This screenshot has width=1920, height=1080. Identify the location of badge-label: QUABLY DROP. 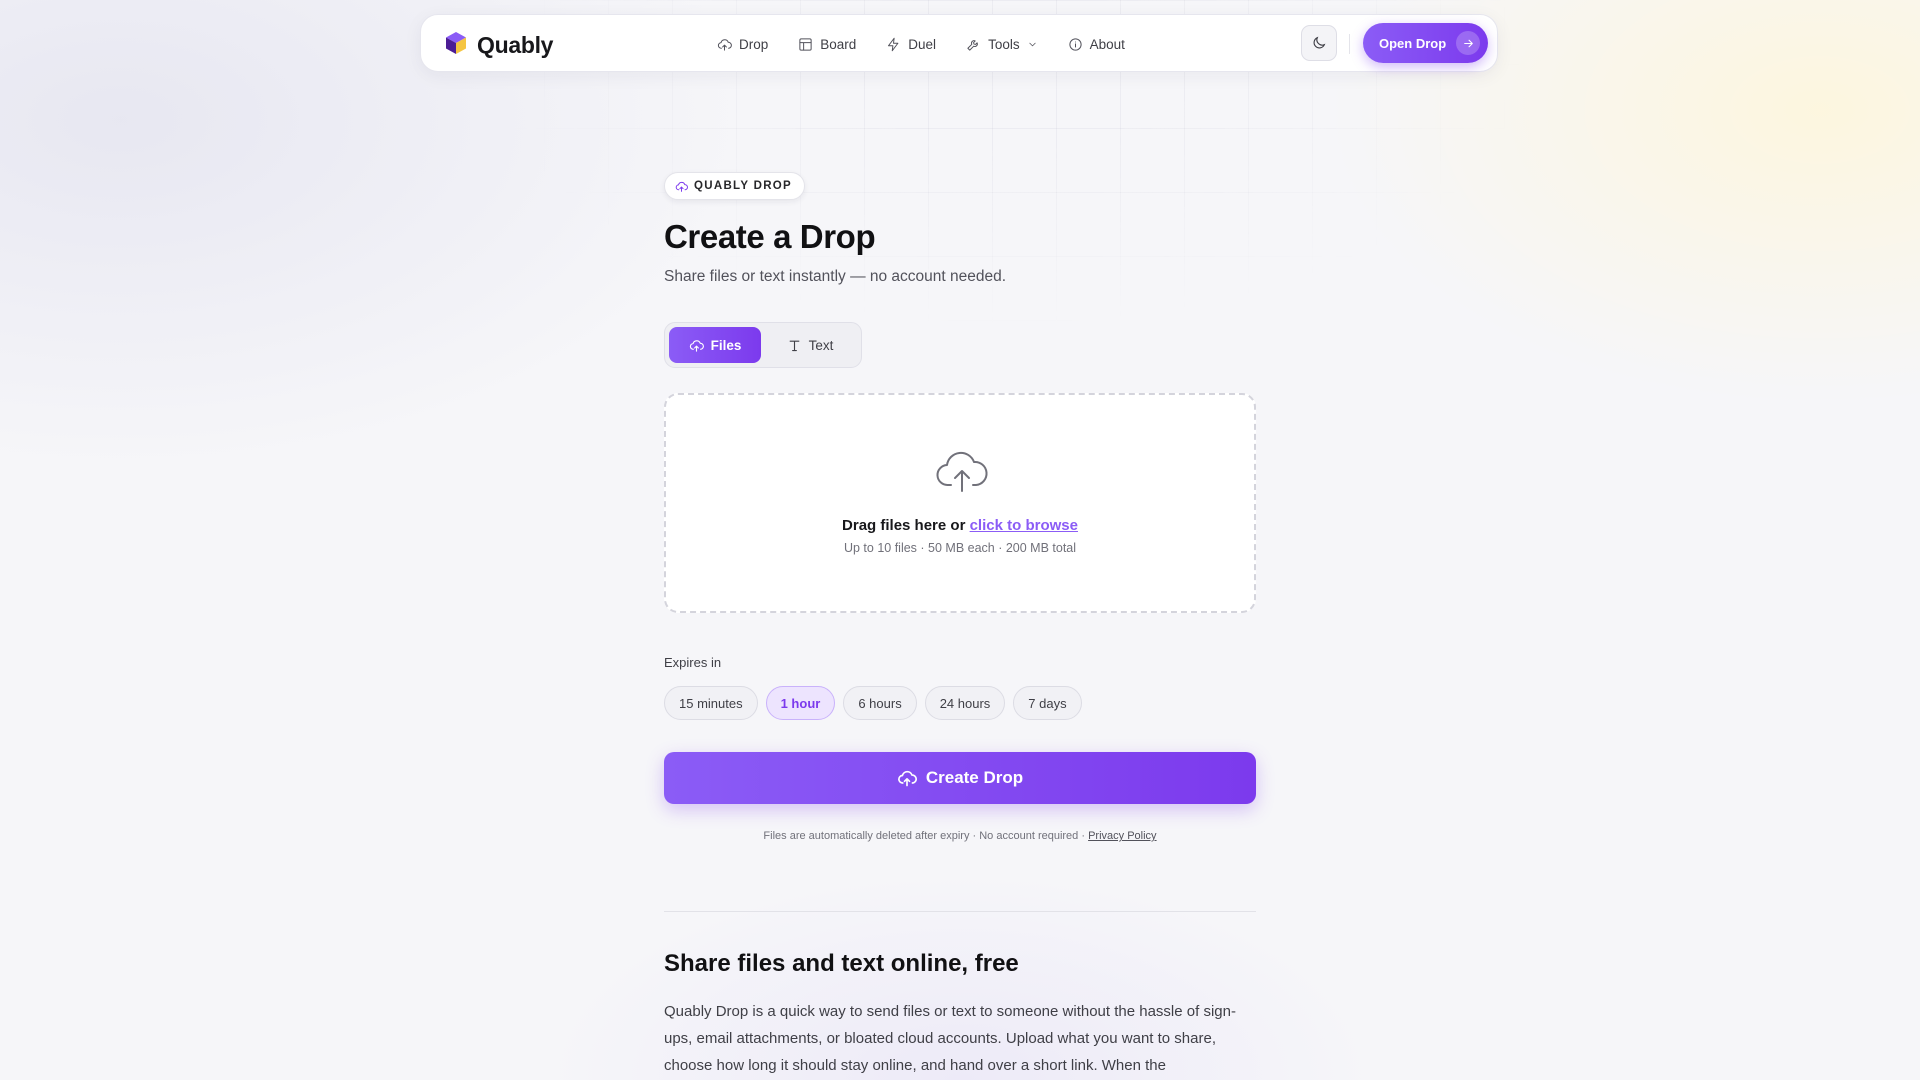
(743, 186).